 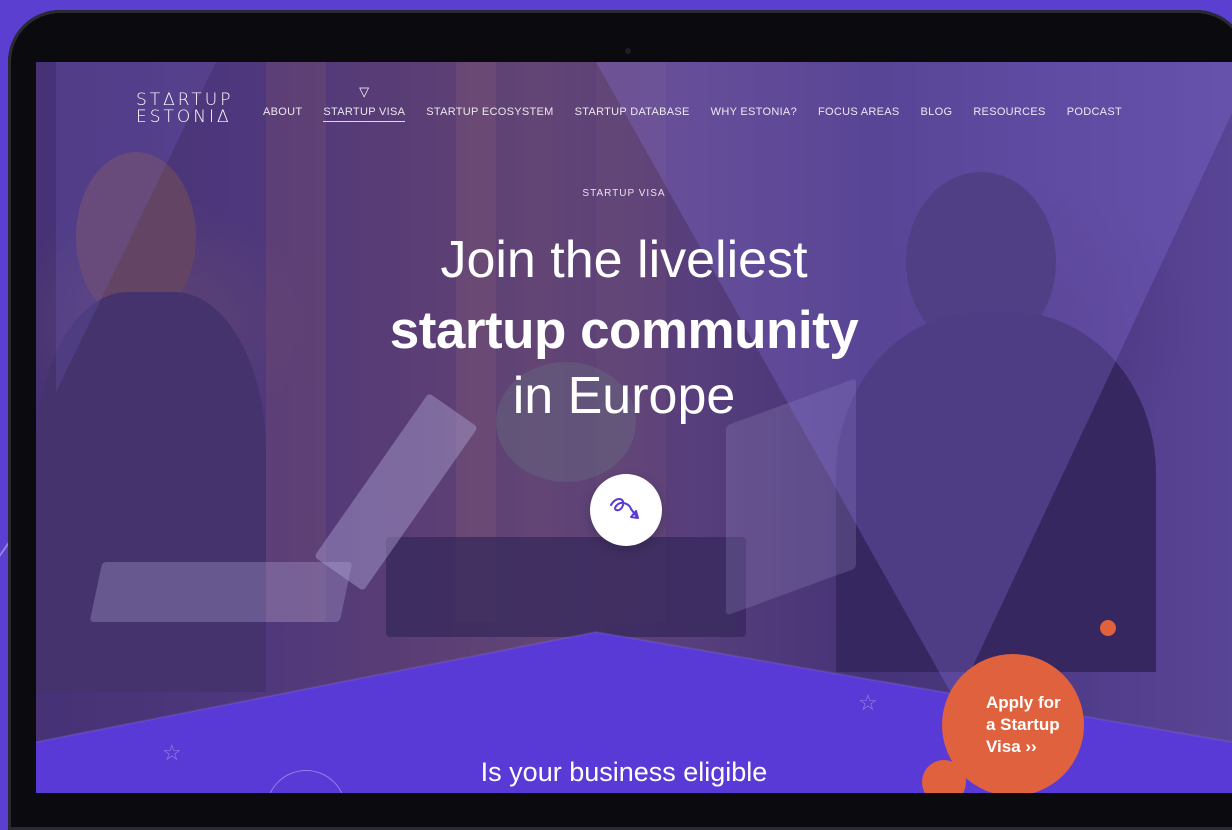 What do you see at coordinates (1009, 114) in the screenshot?
I see `nav-item-resources: RESOURCES` at bounding box center [1009, 114].